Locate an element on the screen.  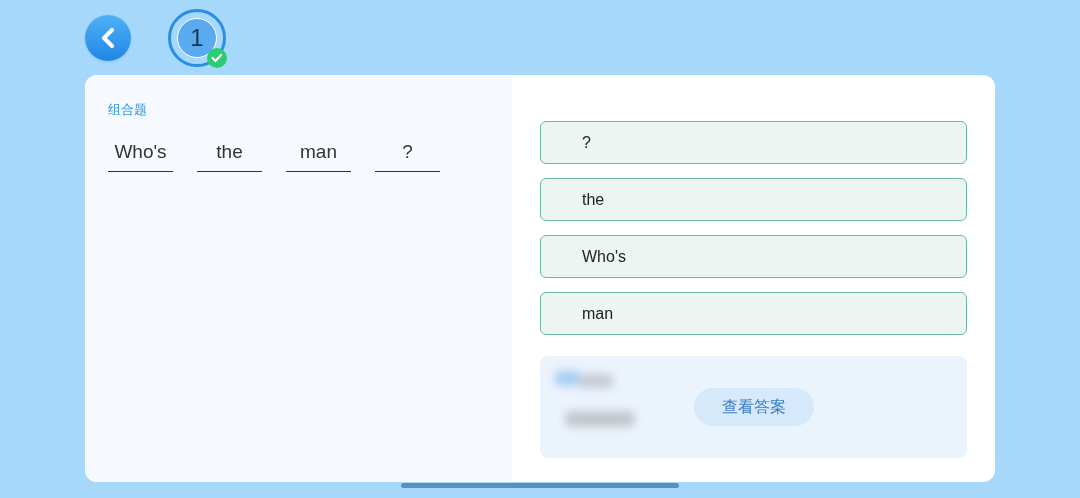
word-blank: the is located at coordinates (229, 154).